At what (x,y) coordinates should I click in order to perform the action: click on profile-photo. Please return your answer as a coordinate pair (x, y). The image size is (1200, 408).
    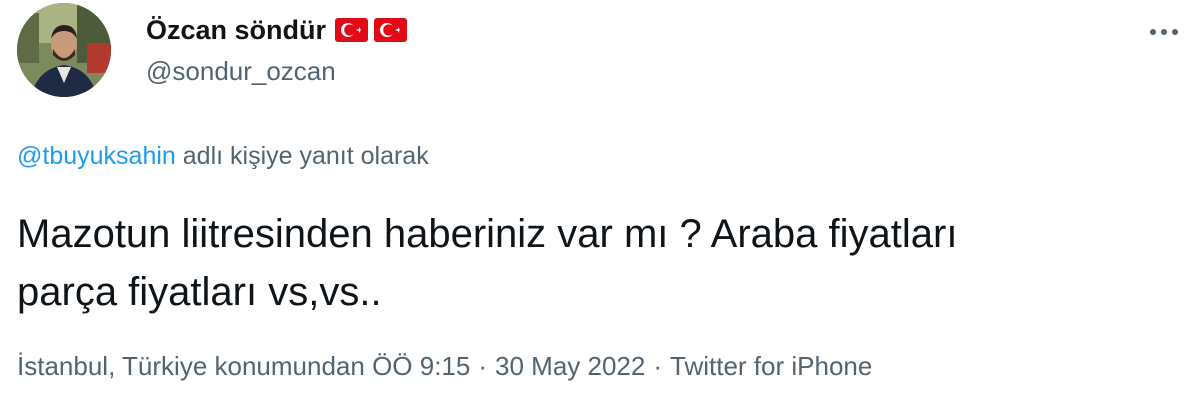
    Looking at the image, I should click on (64, 50).